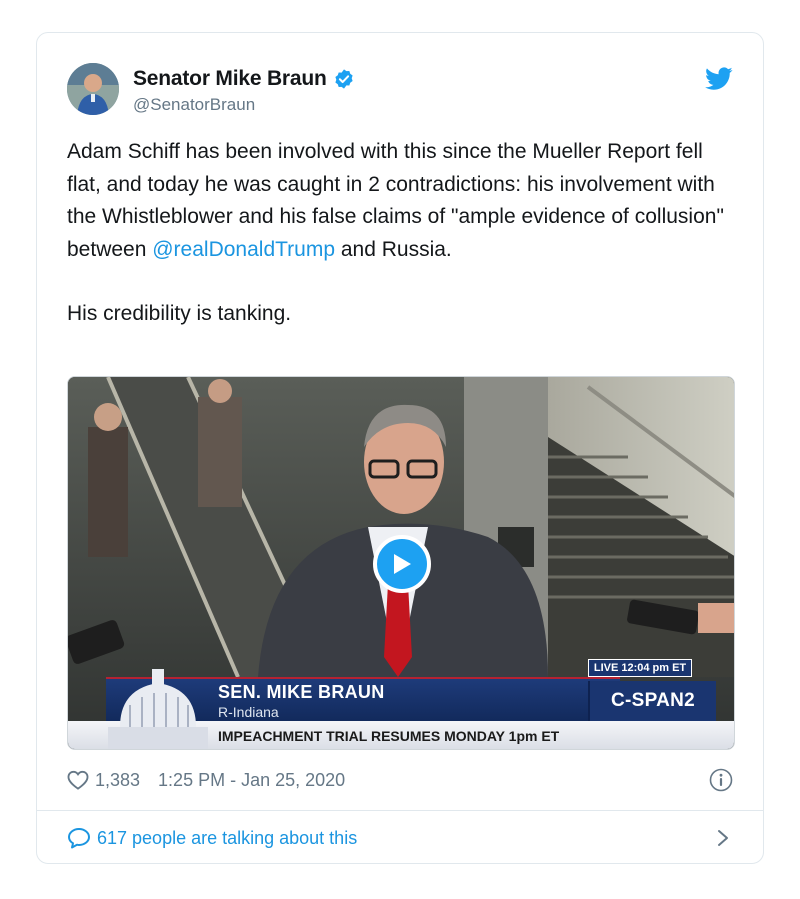  I want to click on play-button, so click(402, 564).